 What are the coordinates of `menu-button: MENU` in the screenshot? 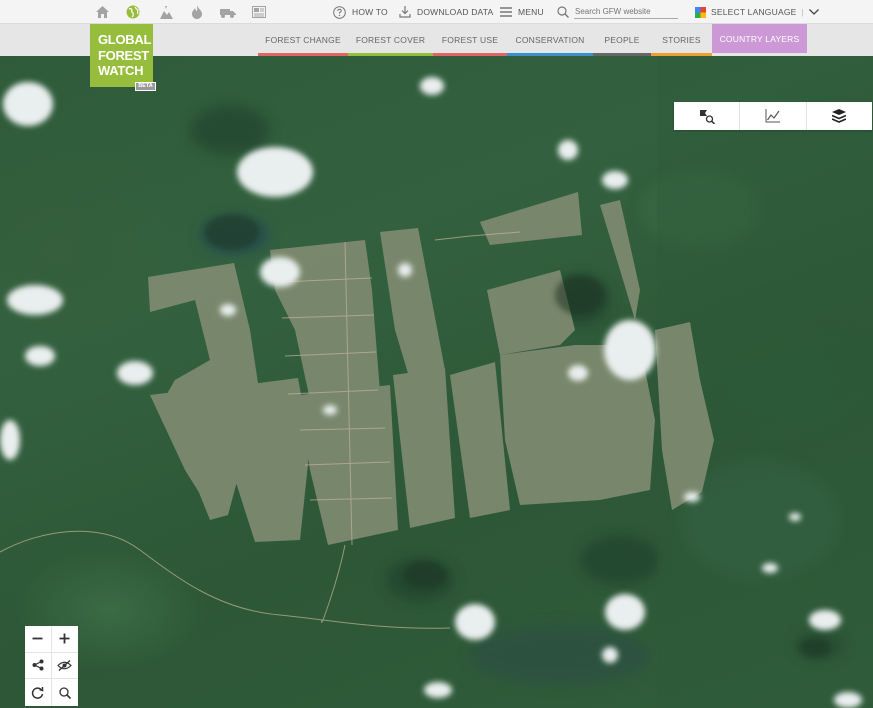 It's located at (522, 12).